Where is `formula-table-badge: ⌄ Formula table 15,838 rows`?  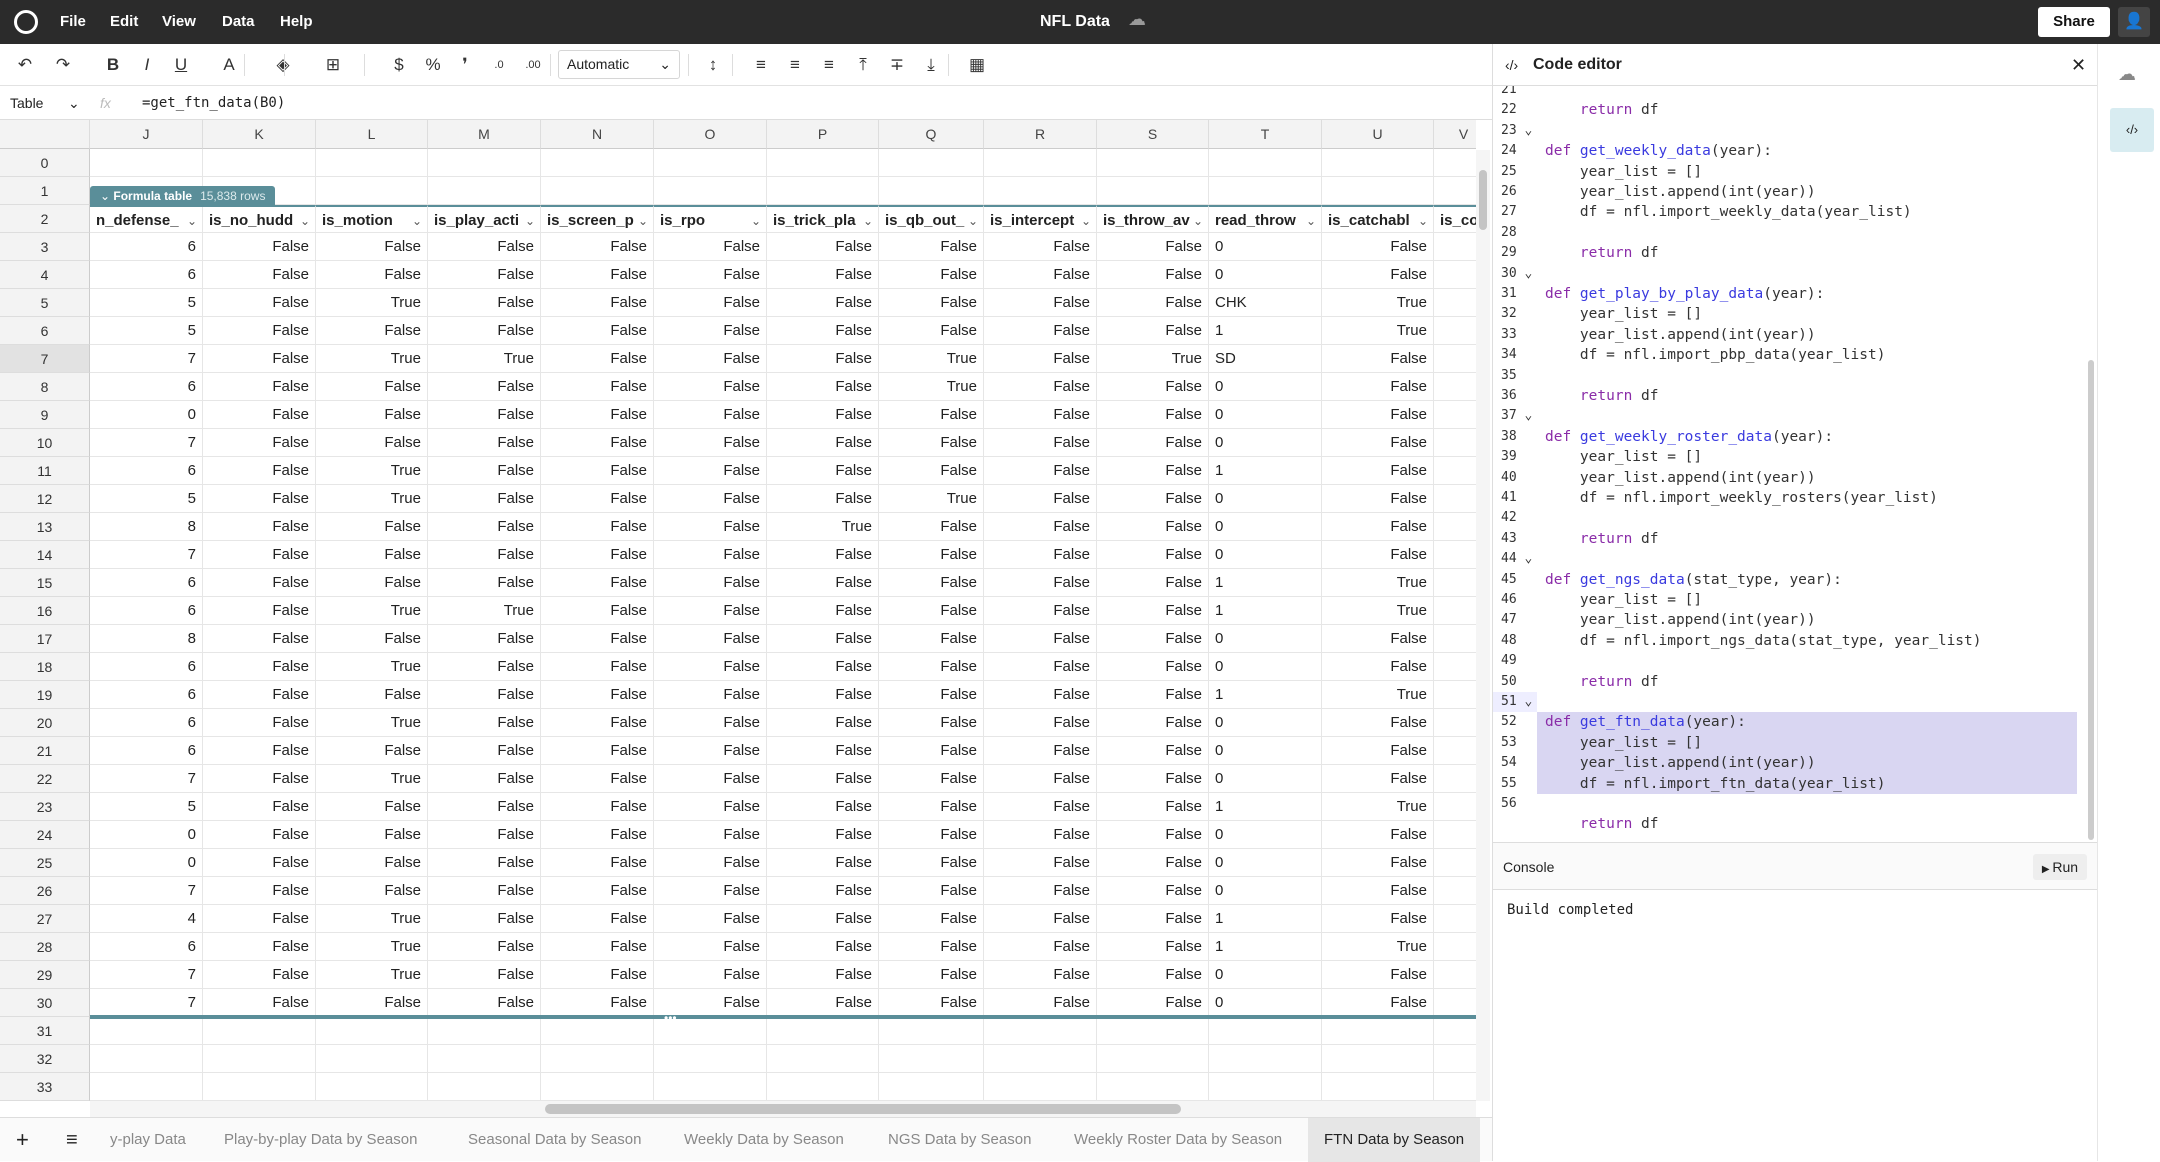
formula-table-badge: ⌄ Formula table 15,838 rows is located at coordinates (183, 196).